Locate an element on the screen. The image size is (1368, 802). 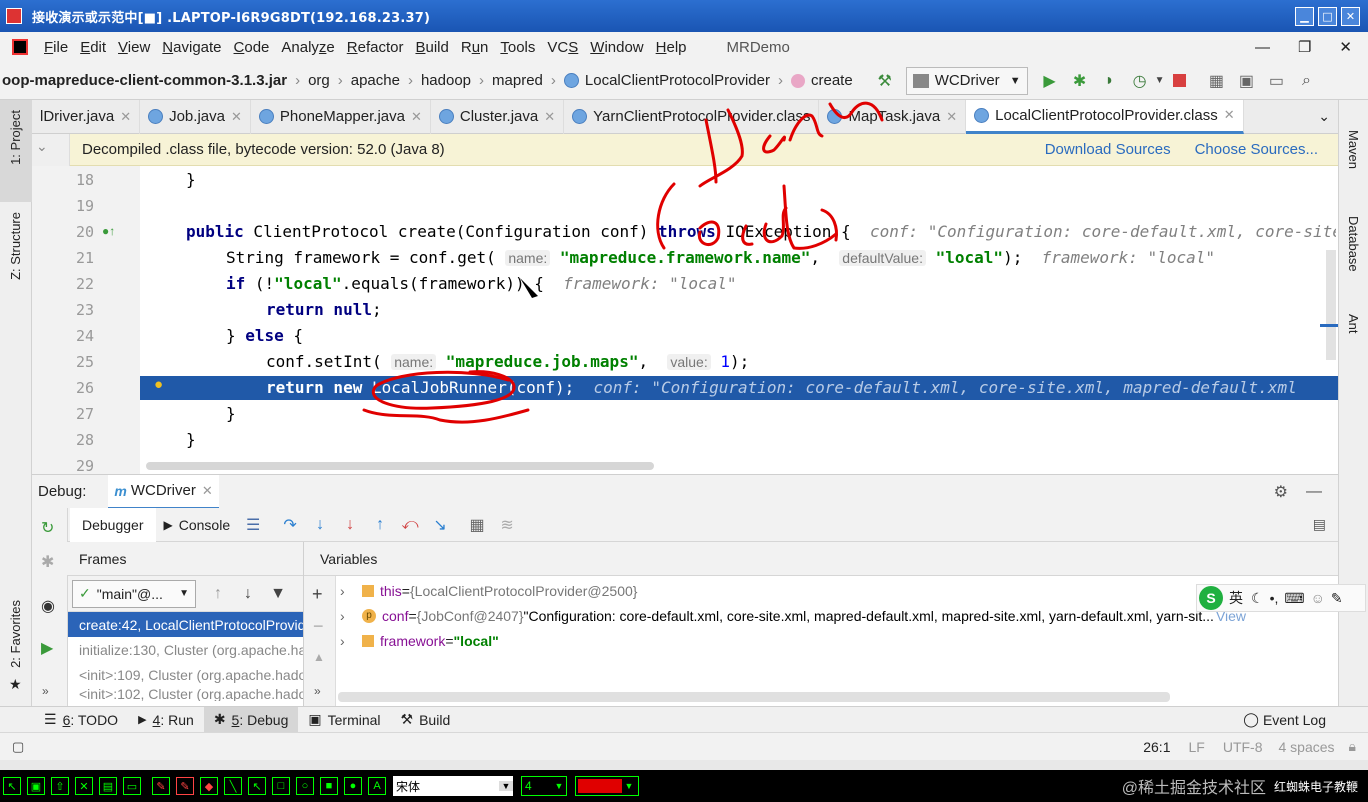
debugger-tab-label: Debugger is located at coordinates (113, 524).